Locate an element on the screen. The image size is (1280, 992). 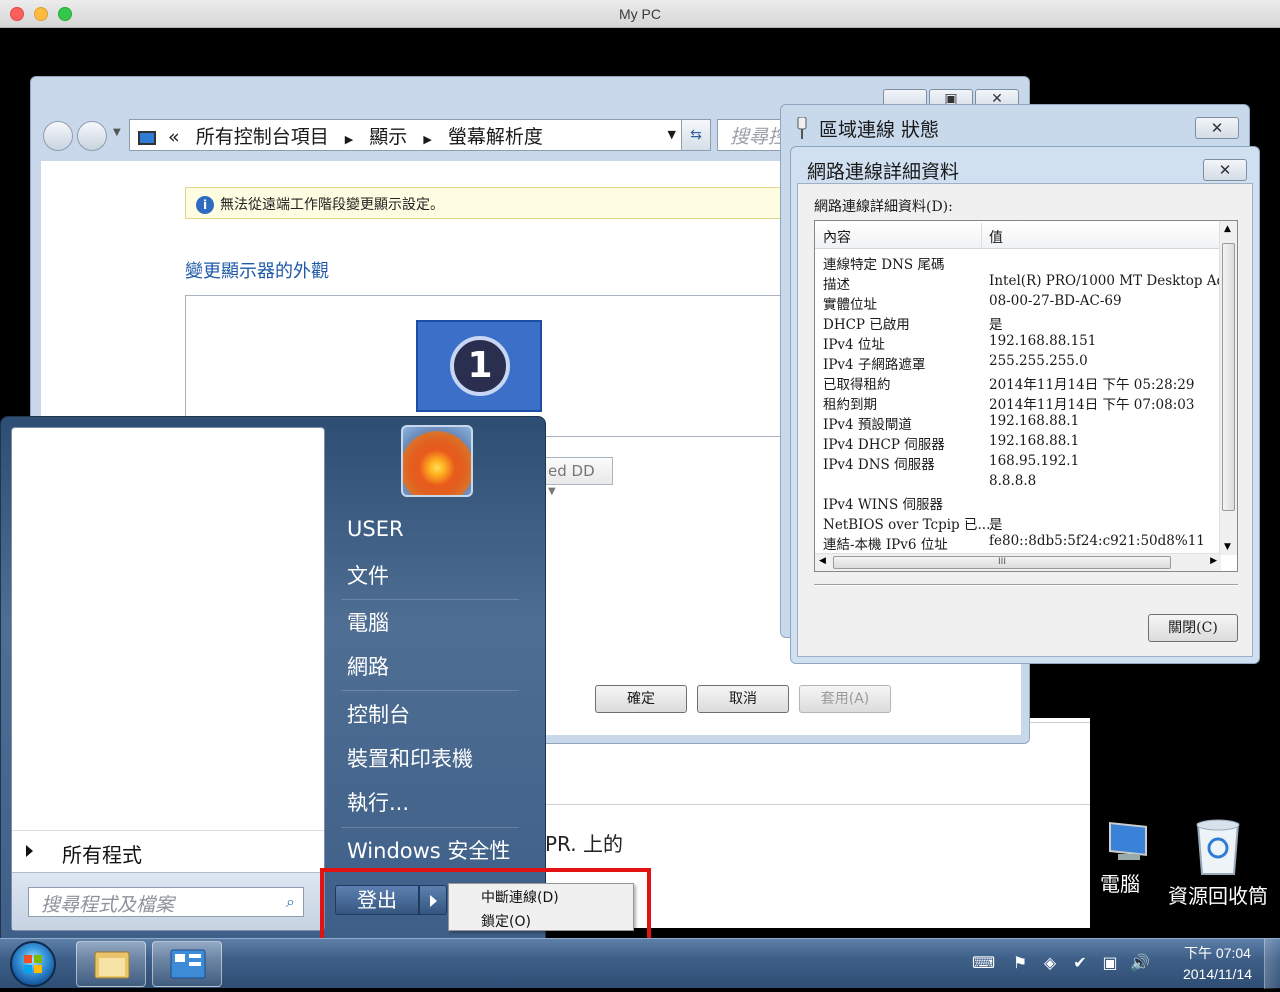
column-header-property: 內容 is located at coordinates (837, 237).